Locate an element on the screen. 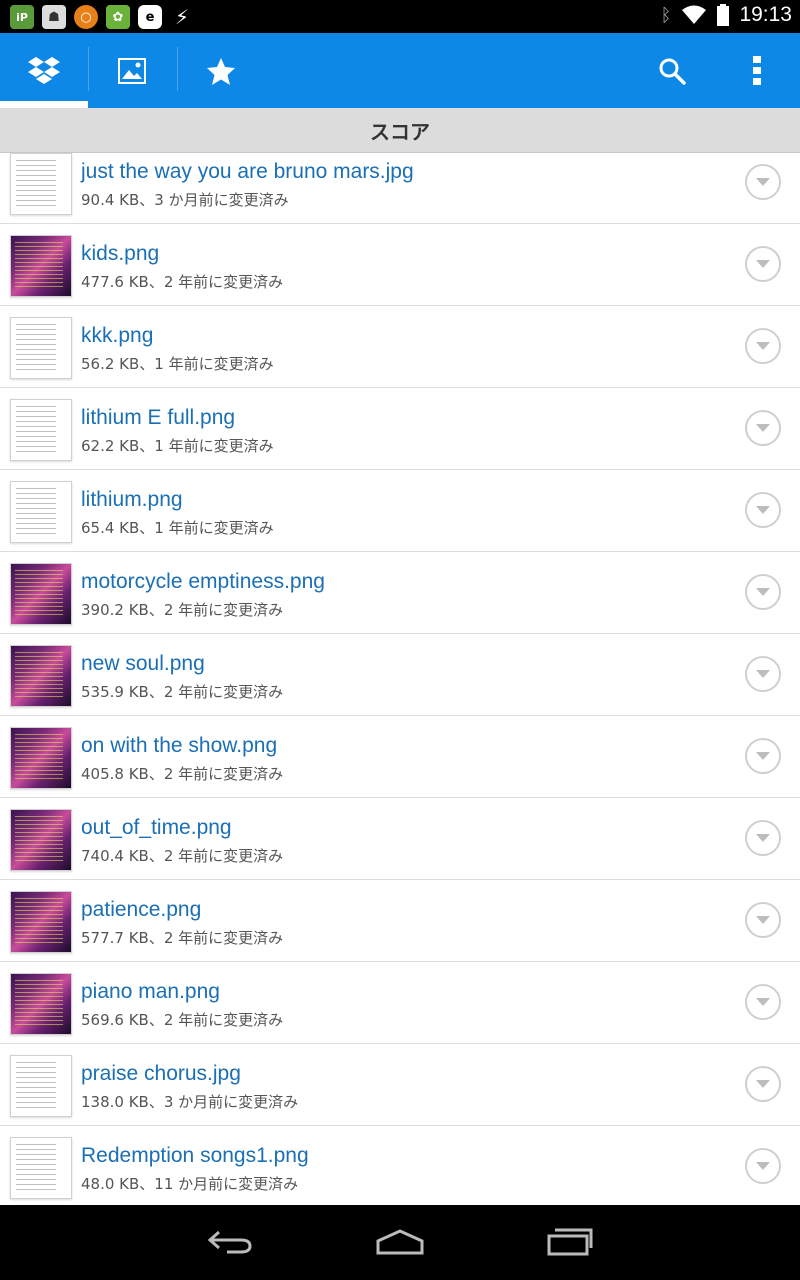 The width and height of the screenshot is (800, 1280). file-meta: 577.7 KB、2 年前に変更済み is located at coordinates (182, 938).